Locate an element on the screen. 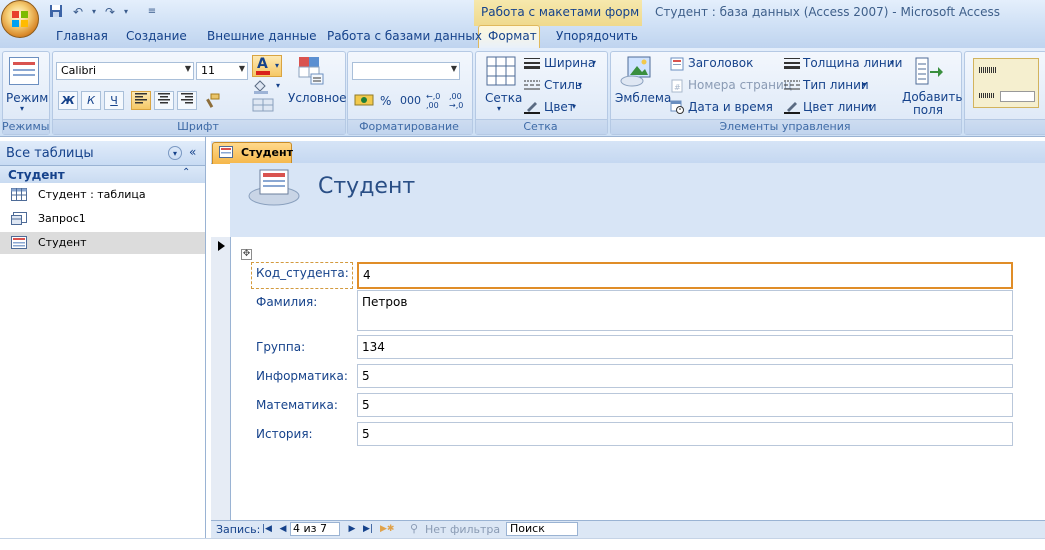  percent-format-button: % is located at coordinates (385, 101).